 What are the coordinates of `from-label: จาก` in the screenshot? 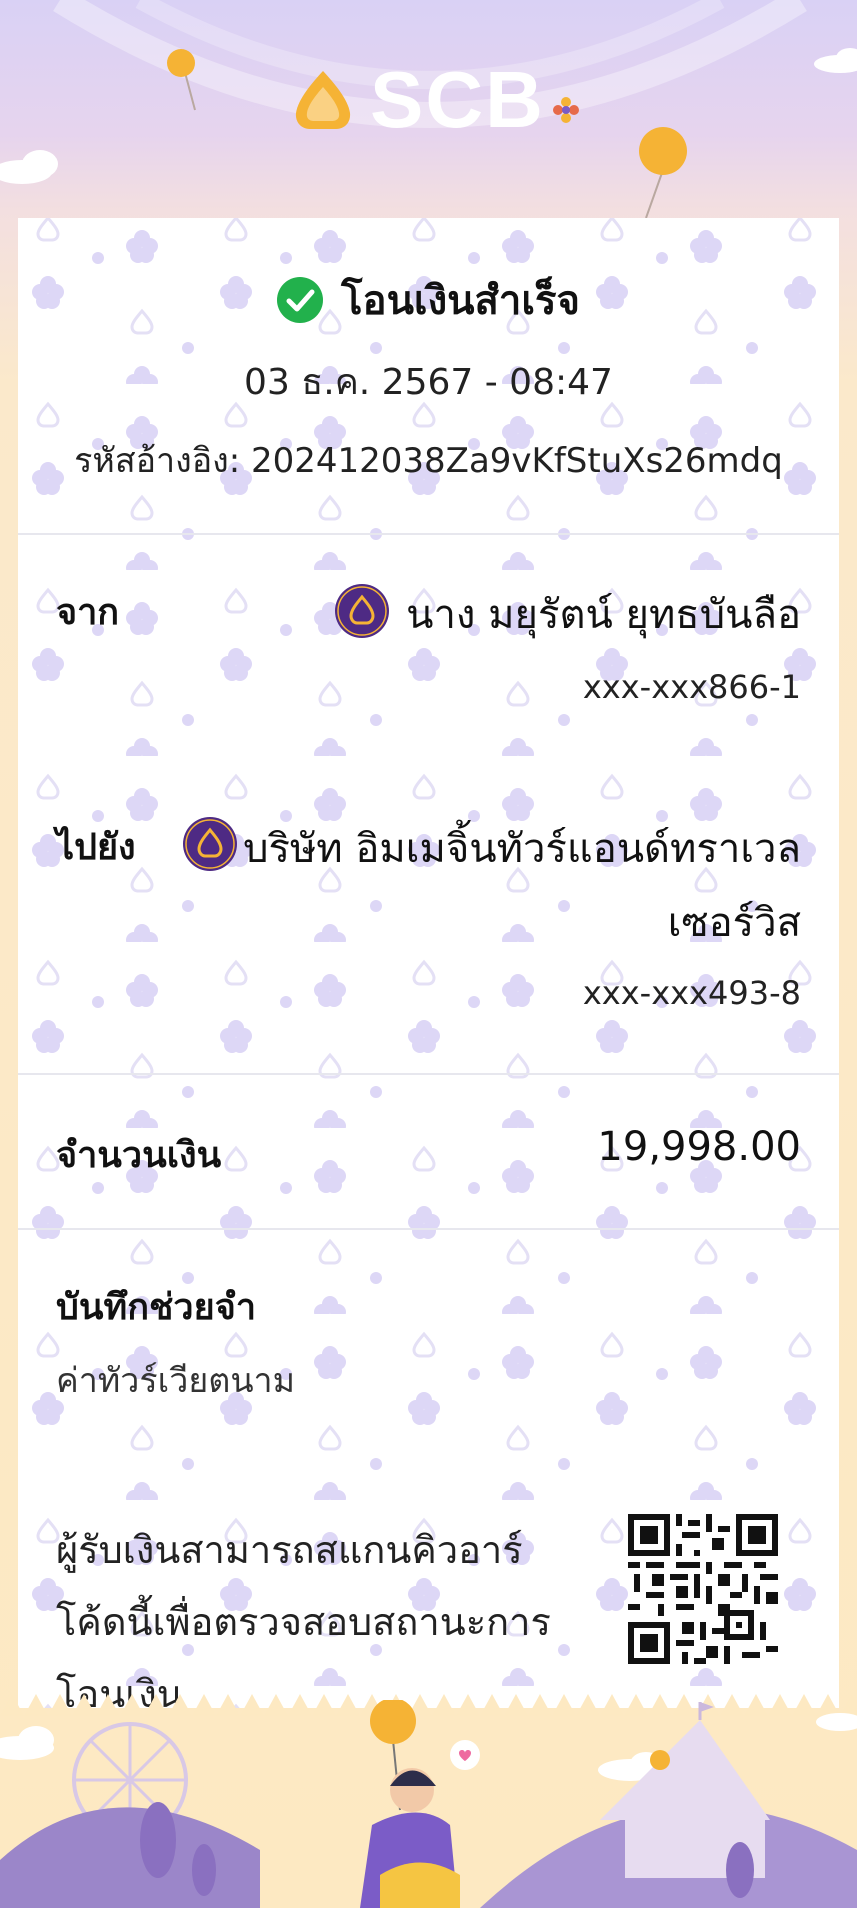 It's located at (88, 612).